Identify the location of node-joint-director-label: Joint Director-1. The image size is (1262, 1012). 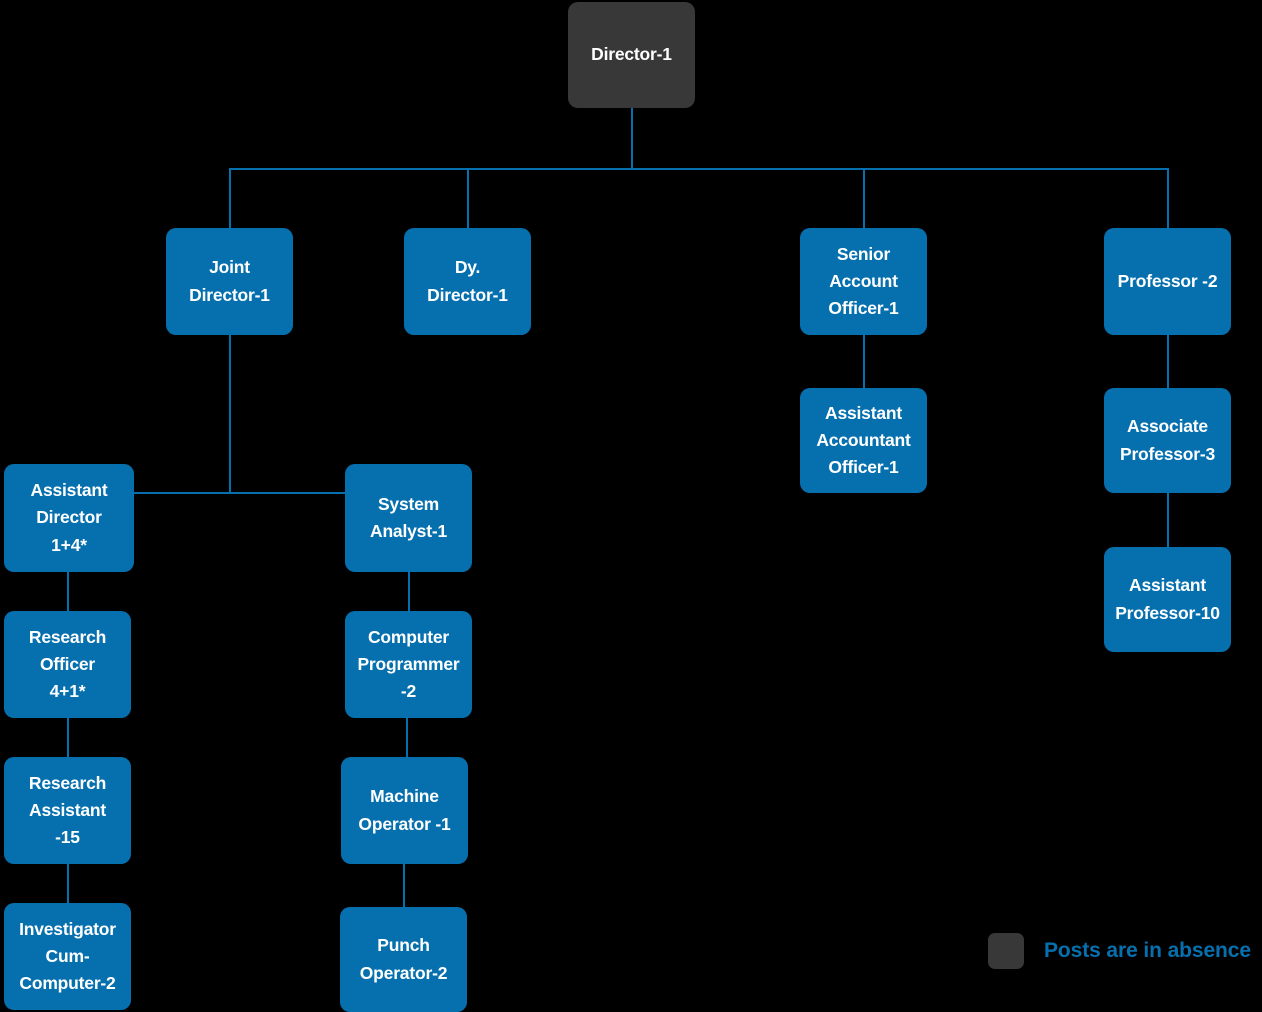
(229, 281).